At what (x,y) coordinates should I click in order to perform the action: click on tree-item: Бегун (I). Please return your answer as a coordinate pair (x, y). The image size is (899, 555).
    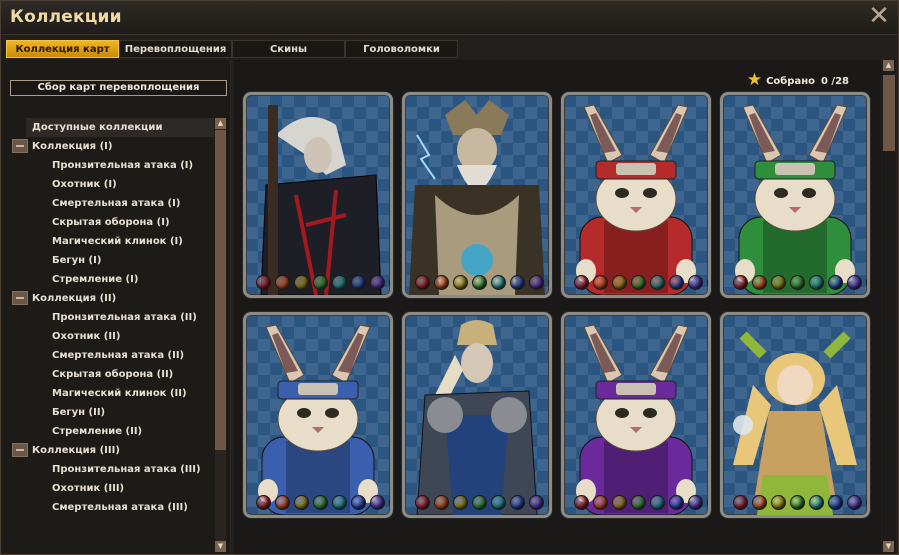
    Looking at the image, I should click on (113, 260).